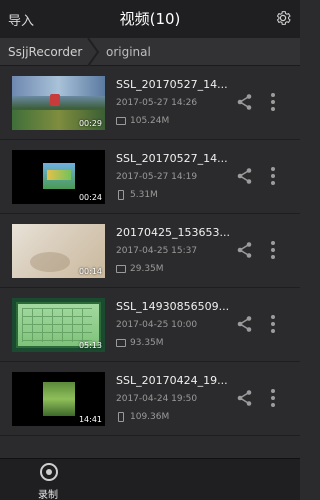 This screenshot has width=320, height=500. I want to click on video-date: 2017-05-27 14:19, so click(157, 177).